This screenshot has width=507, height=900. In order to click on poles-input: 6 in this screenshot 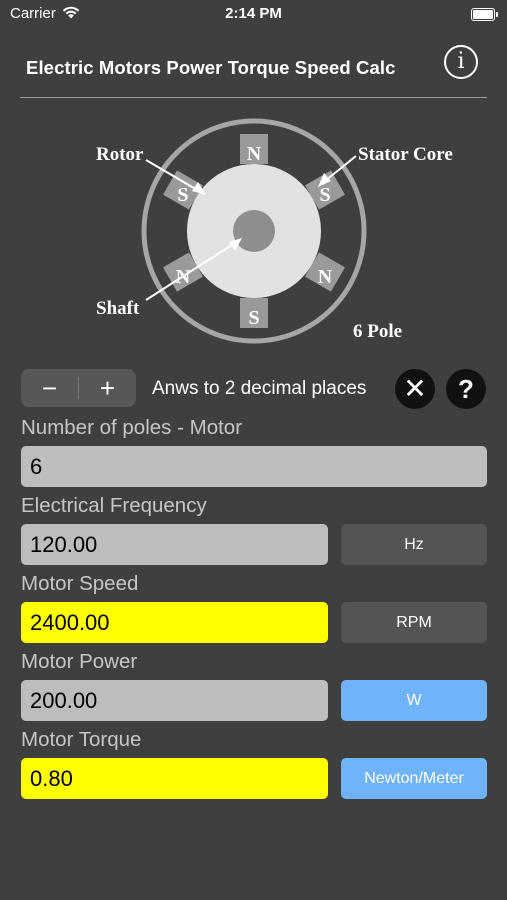, I will do `click(254, 466)`.